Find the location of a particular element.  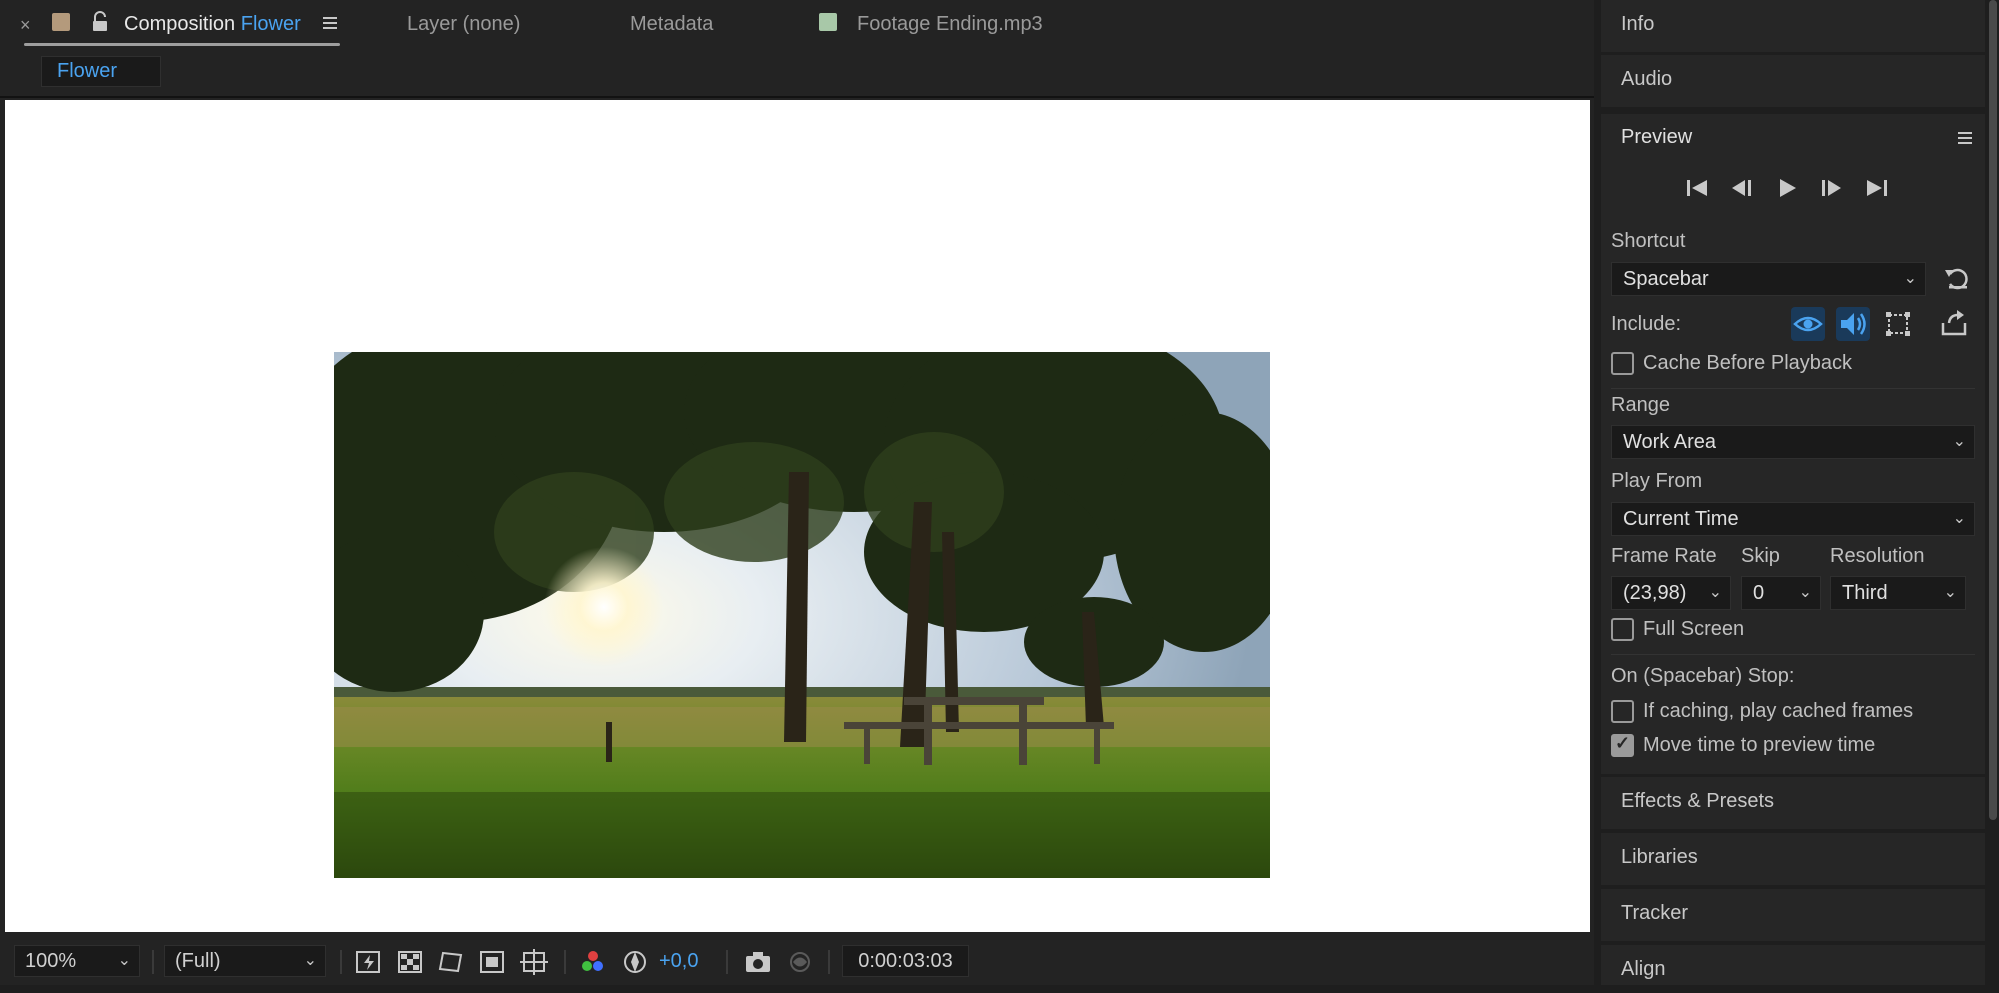

tab-composition-prefix: Composition is located at coordinates (180, 24).